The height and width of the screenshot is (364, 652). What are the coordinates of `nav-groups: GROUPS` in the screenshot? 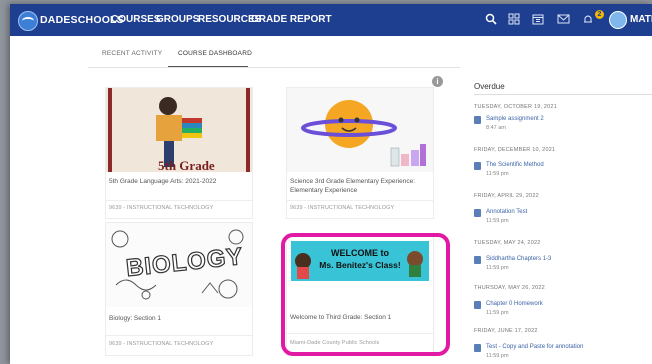 It's located at (177, 19).